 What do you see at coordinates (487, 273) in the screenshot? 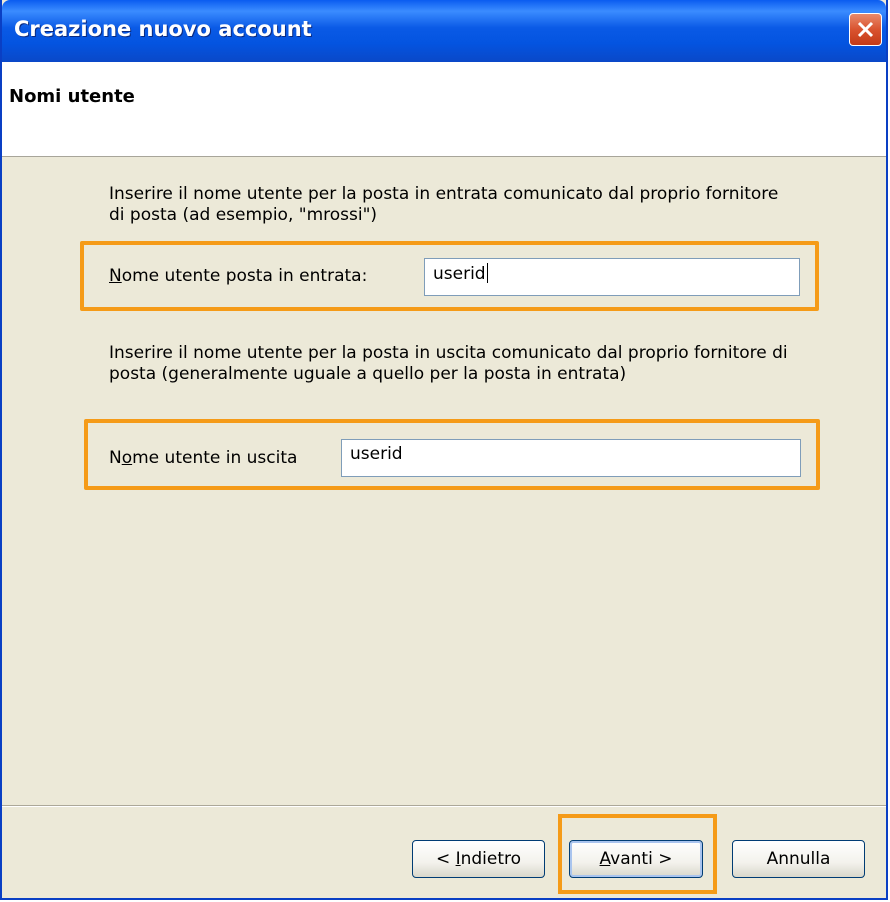
I see `text-caret` at bounding box center [487, 273].